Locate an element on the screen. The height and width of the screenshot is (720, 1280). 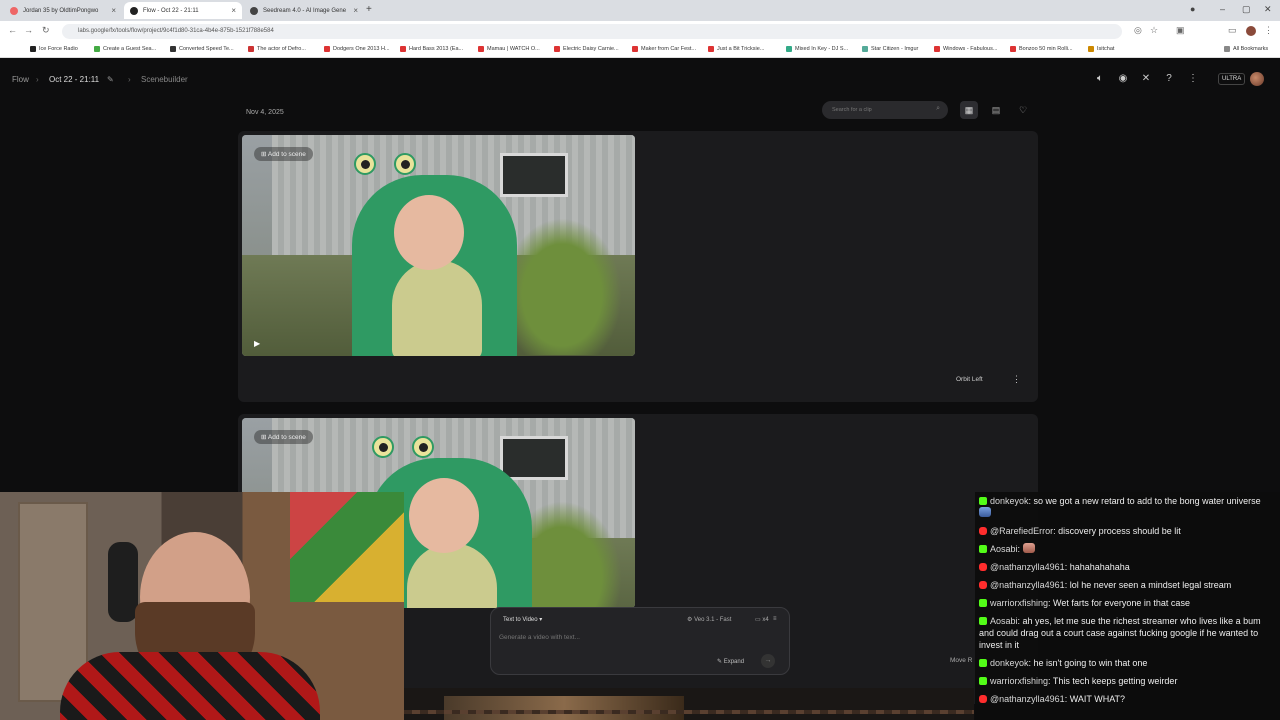
x-icon: ✕ is located at coordinates (1146, 79).